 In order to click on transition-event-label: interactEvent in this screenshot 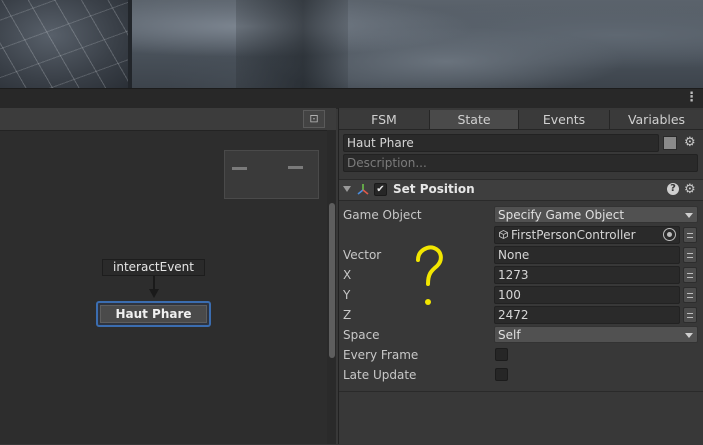, I will do `click(153, 267)`.